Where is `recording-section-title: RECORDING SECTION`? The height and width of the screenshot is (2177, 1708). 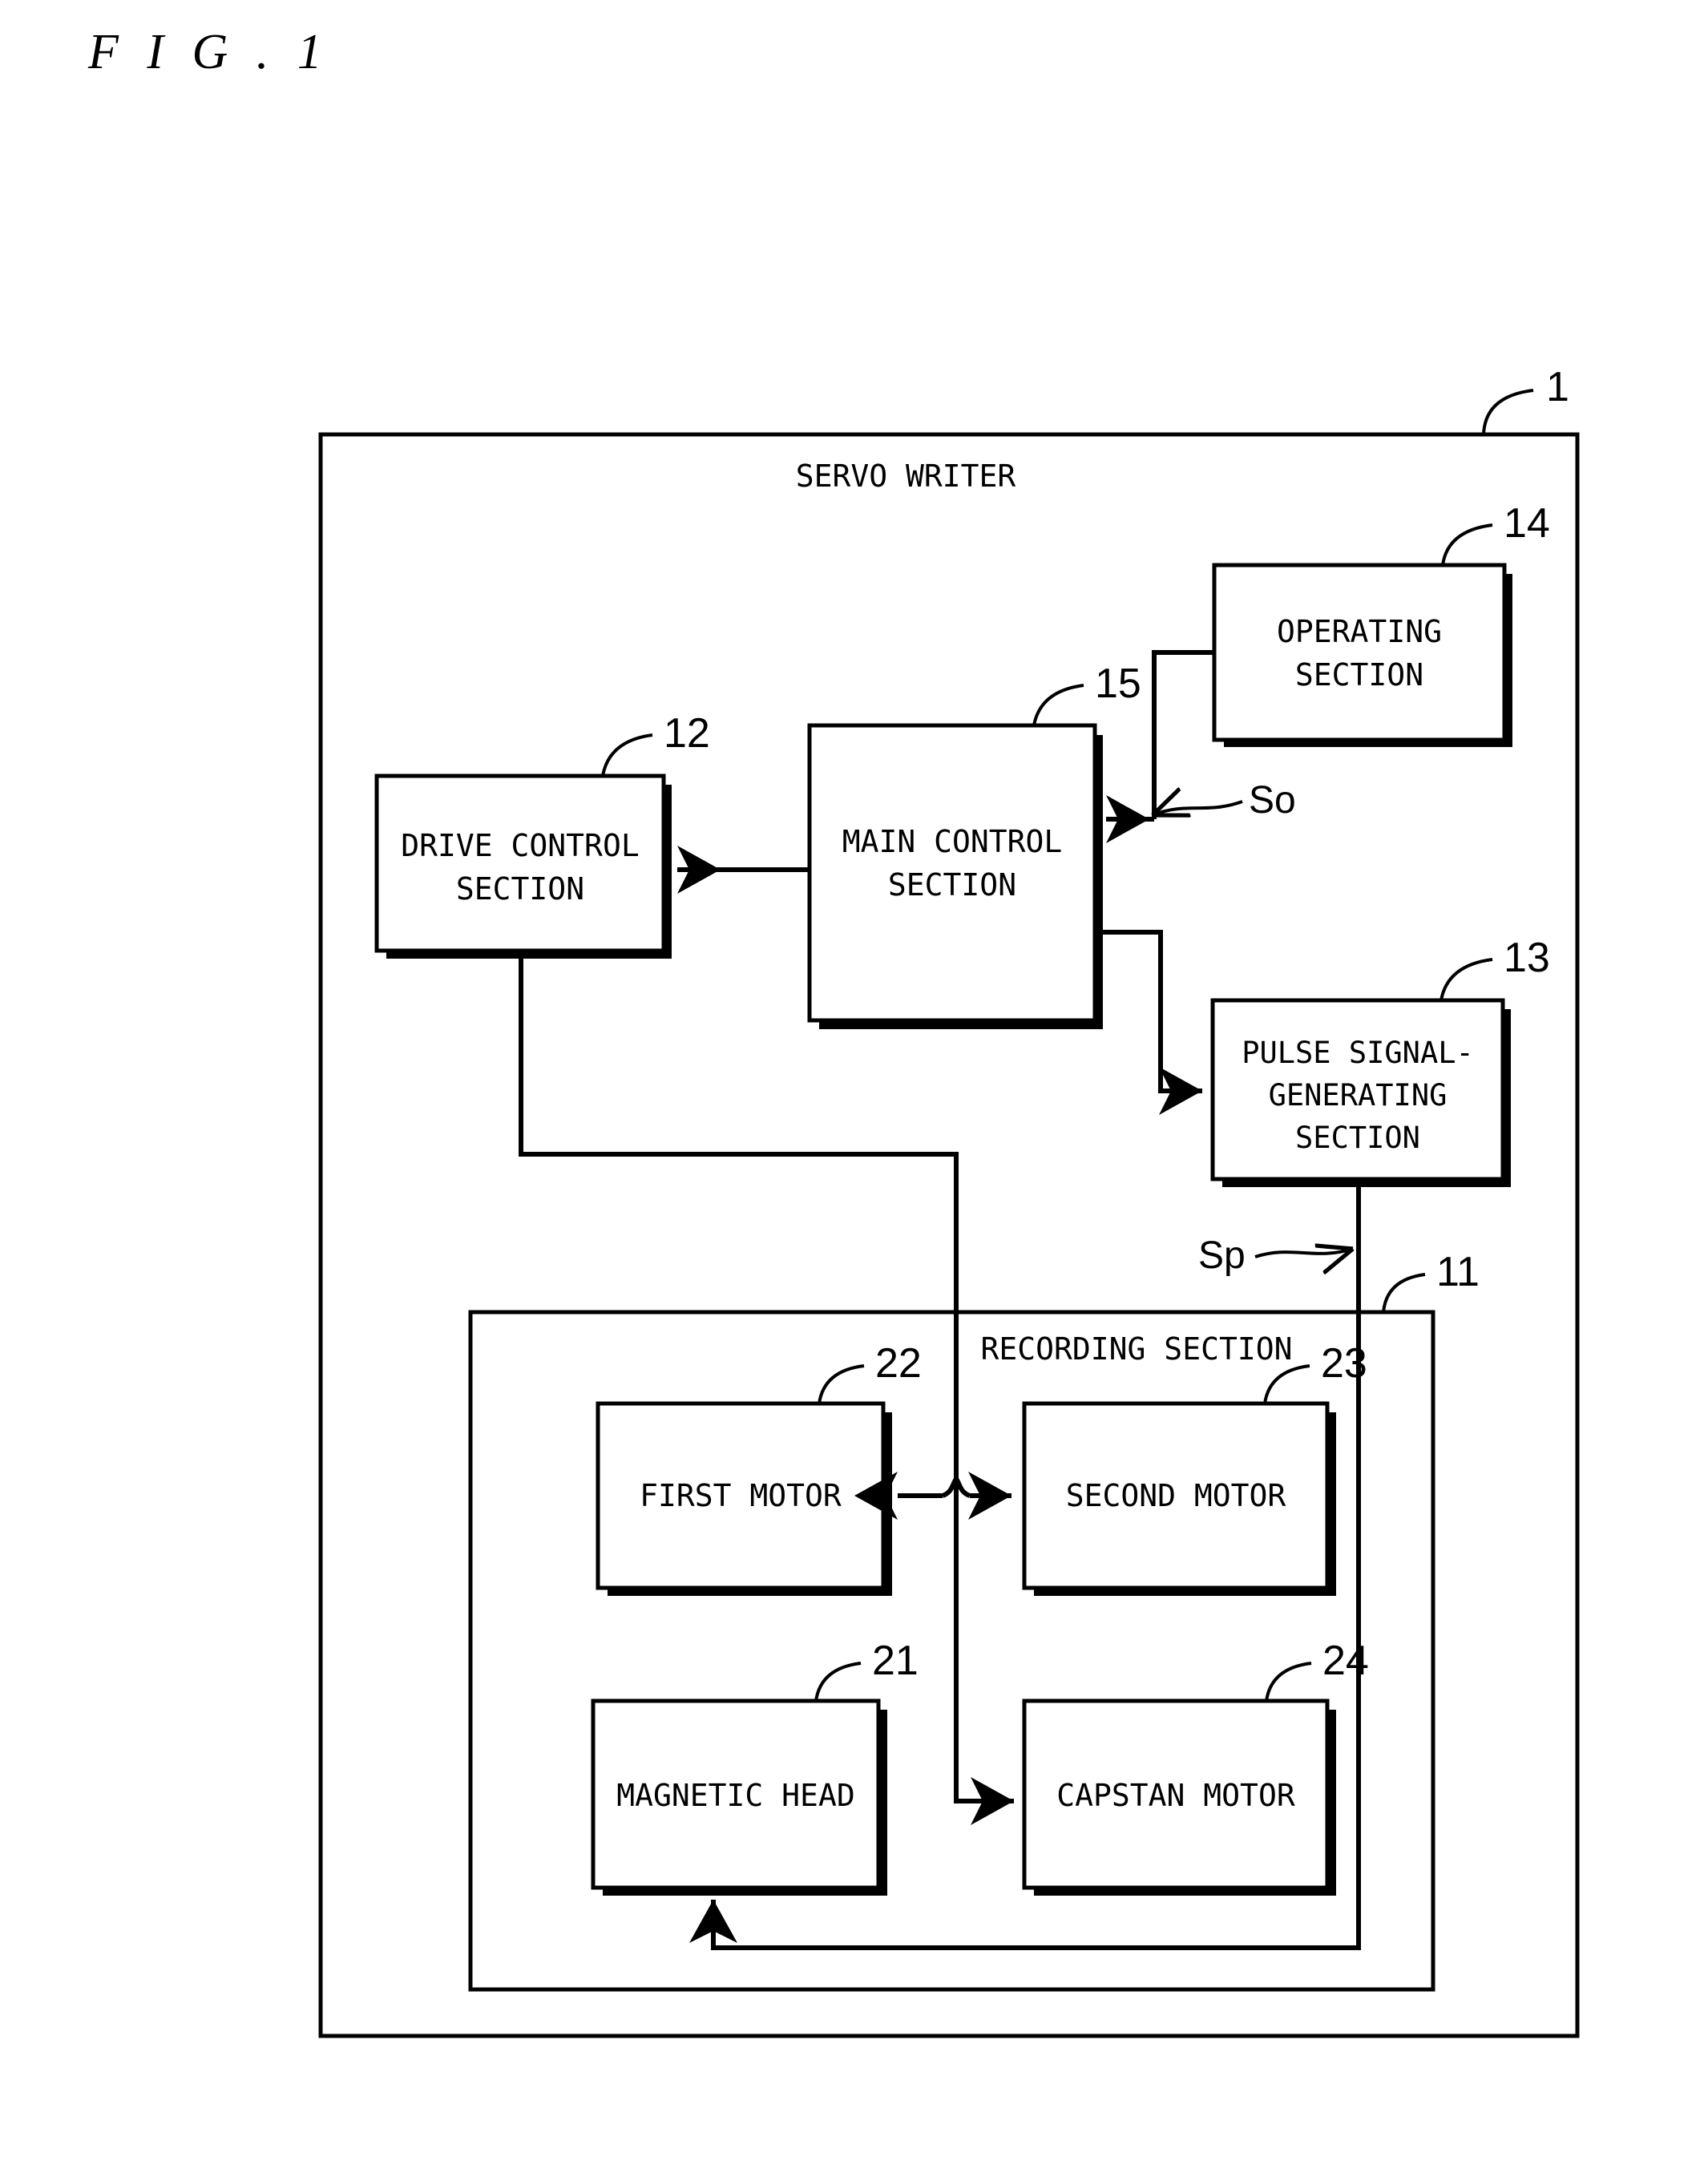 recording-section-title: RECORDING SECTION is located at coordinates (1137, 1349).